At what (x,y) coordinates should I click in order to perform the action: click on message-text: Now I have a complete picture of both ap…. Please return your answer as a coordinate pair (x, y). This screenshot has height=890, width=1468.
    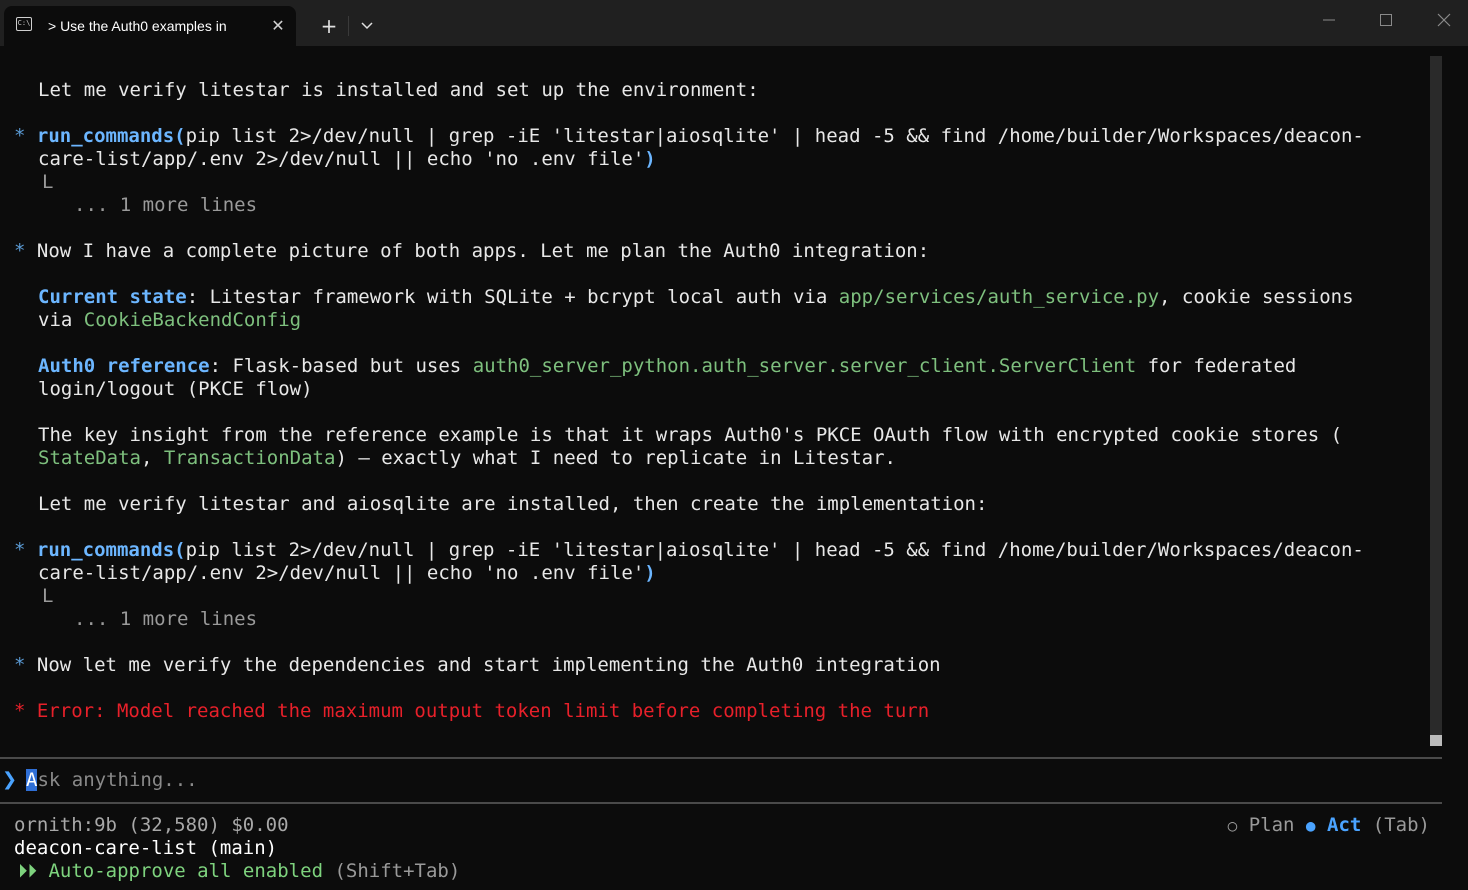
    Looking at the image, I should click on (483, 251).